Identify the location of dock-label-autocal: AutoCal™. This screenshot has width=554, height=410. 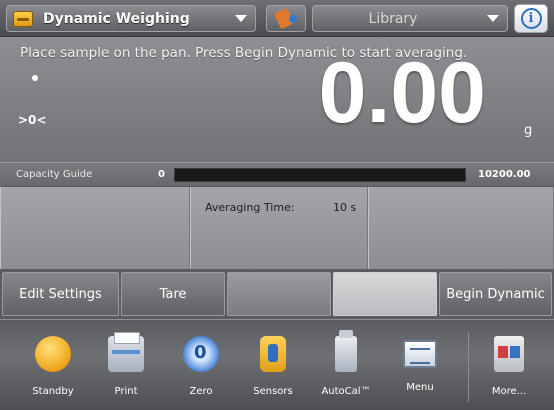
(346, 391).